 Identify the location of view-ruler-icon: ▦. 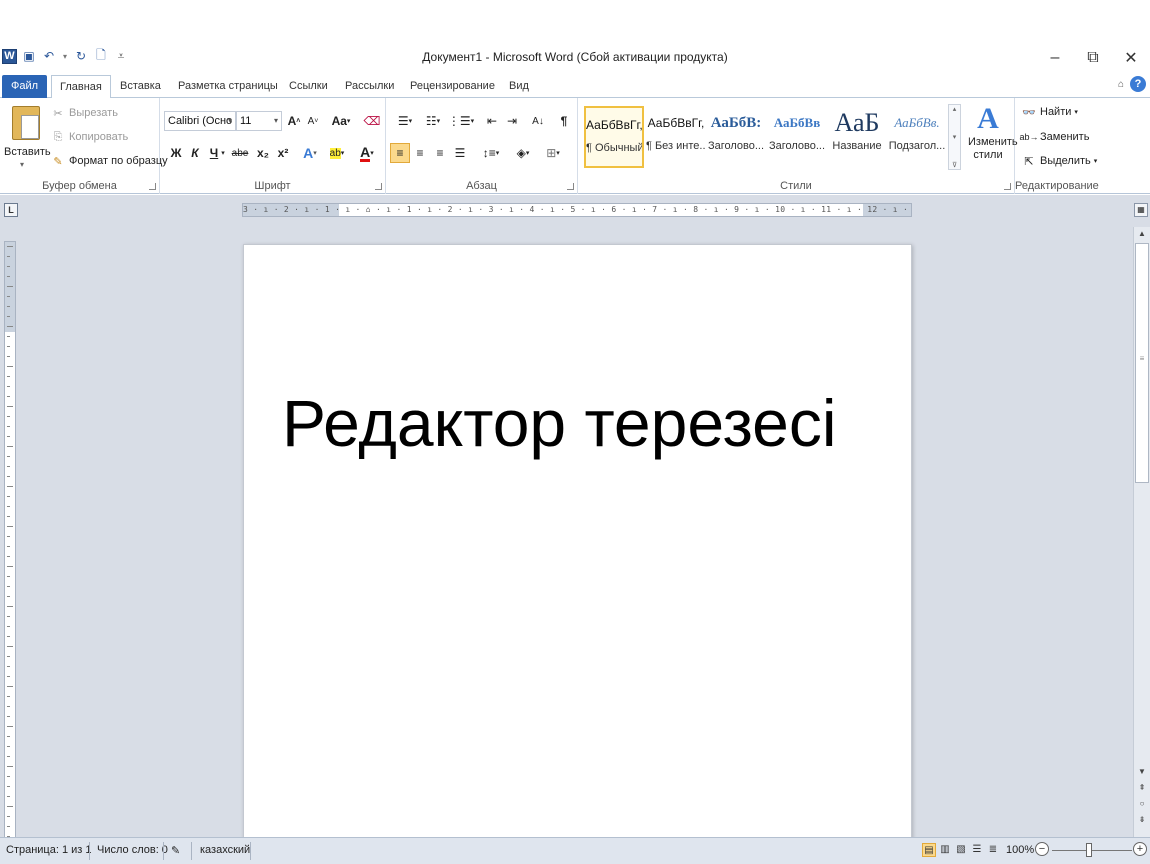
(1141, 210).